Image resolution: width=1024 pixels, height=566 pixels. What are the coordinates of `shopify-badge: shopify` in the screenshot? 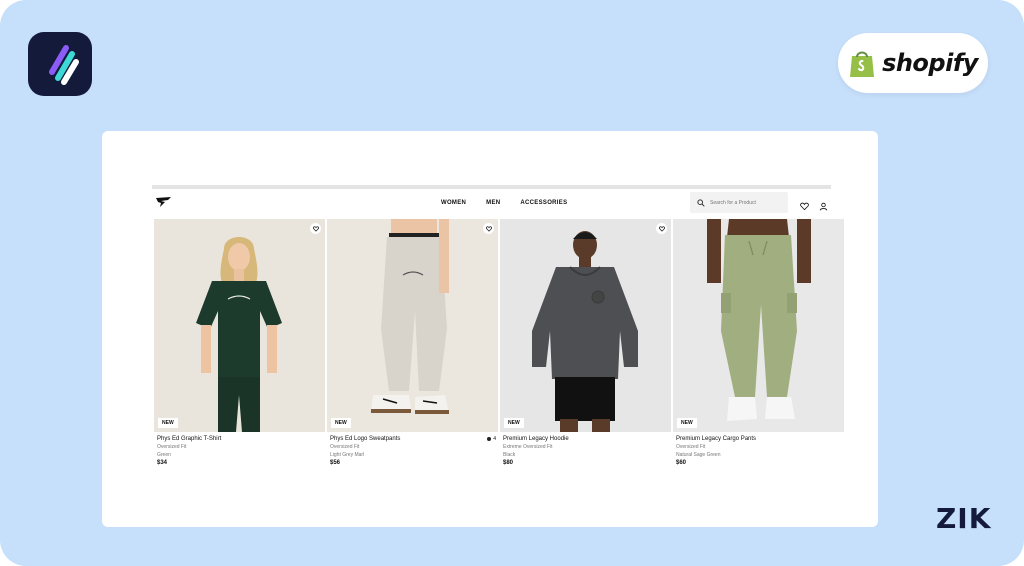 It's located at (913, 63).